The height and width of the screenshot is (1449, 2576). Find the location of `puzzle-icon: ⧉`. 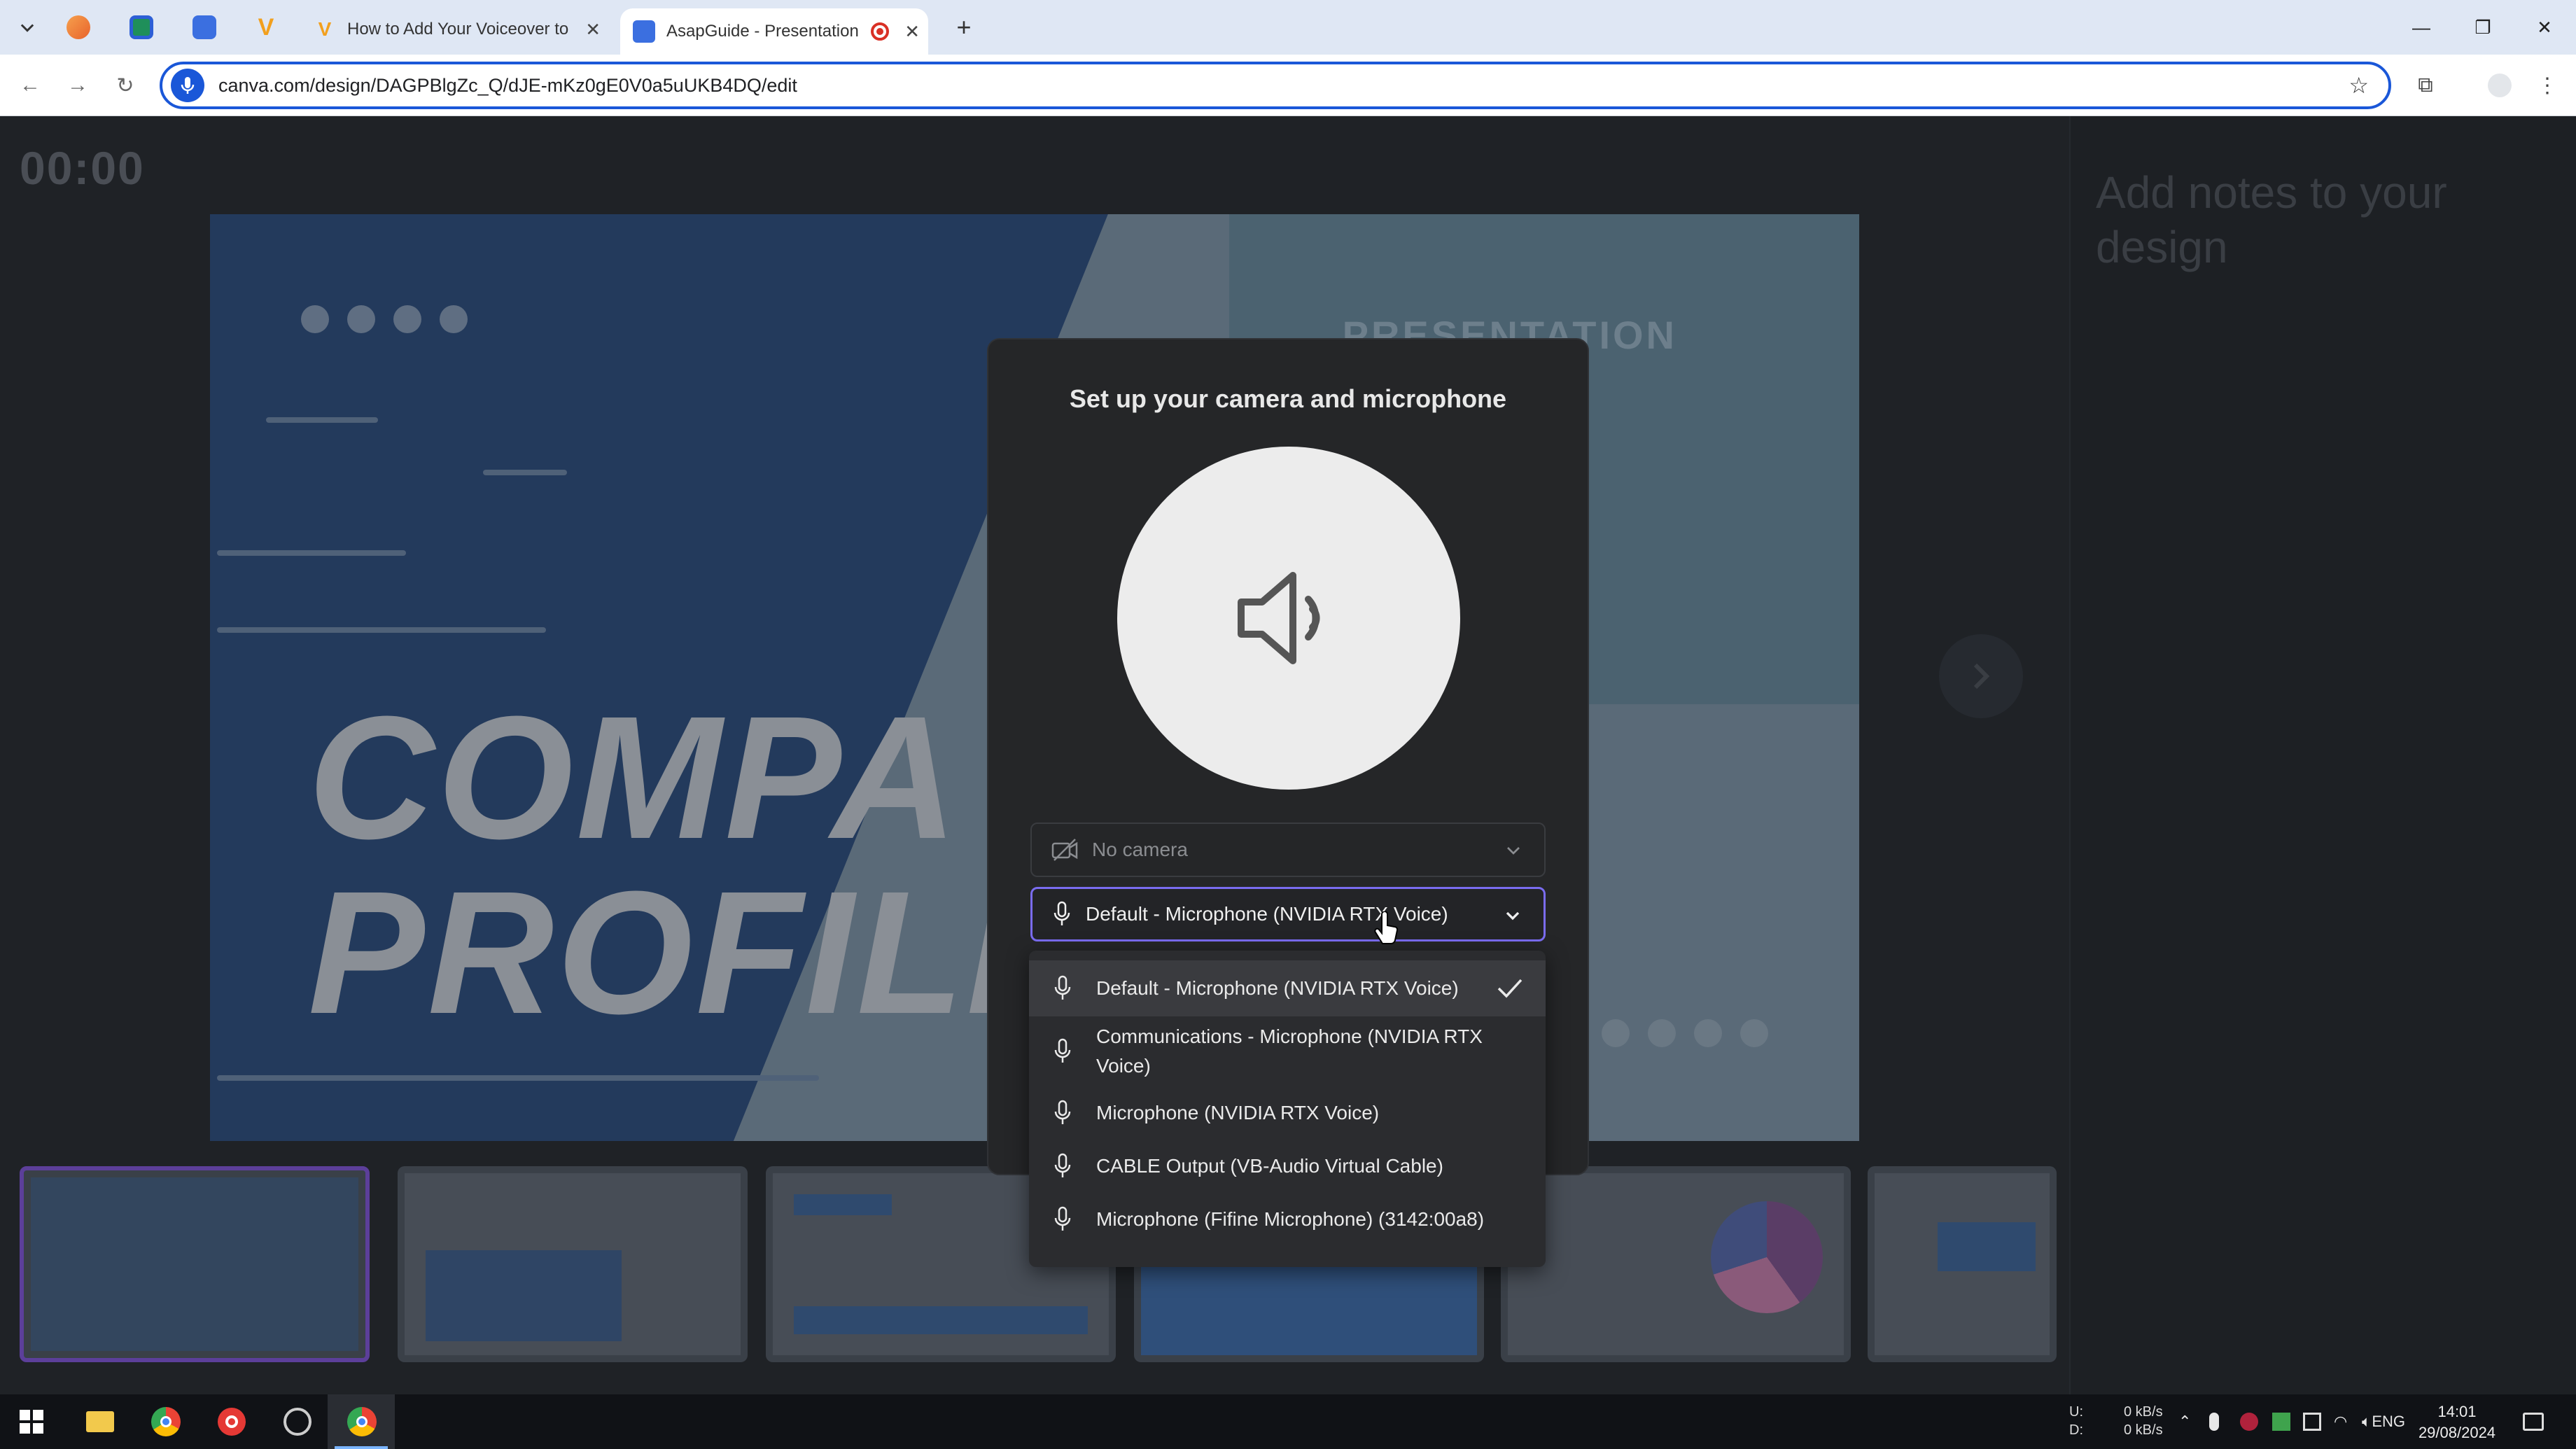

puzzle-icon: ⧉ is located at coordinates (2425, 85).